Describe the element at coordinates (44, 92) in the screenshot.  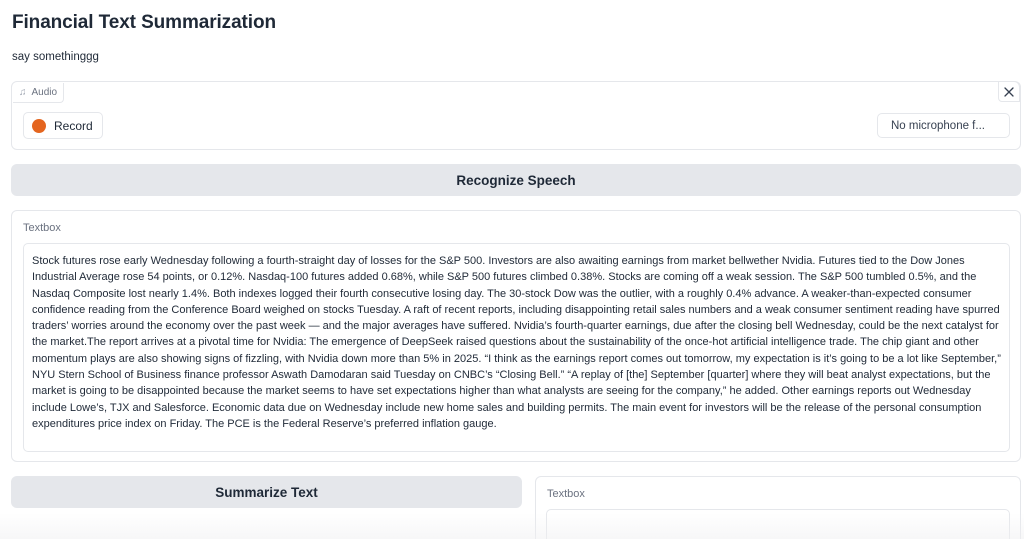
I see `audio-label: Audio` at that location.